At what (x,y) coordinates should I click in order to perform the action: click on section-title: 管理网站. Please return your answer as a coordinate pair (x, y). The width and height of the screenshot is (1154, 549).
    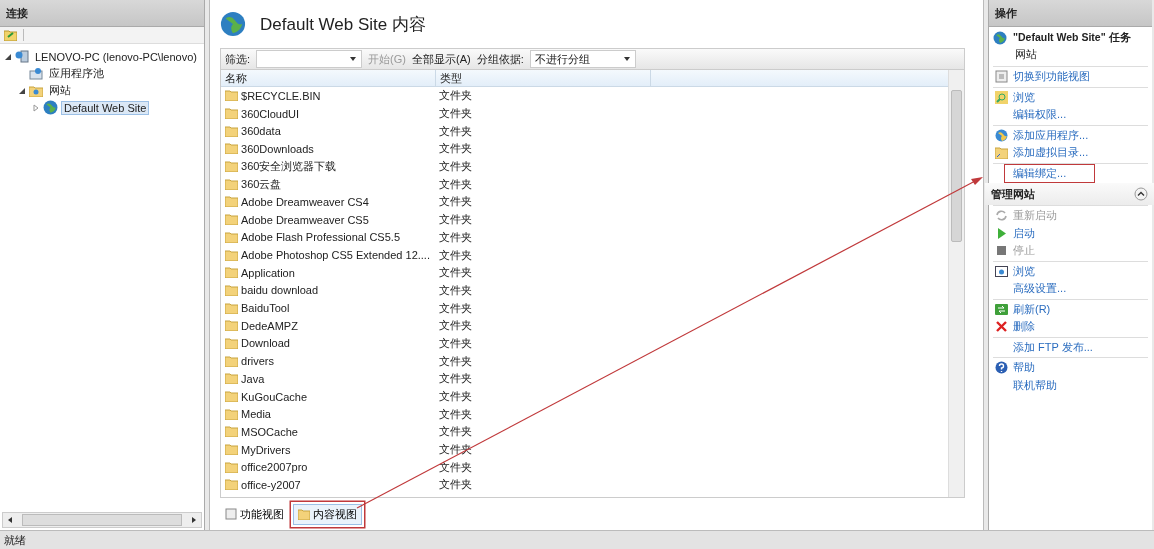
    Looking at the image, I should click on (1013, 194).